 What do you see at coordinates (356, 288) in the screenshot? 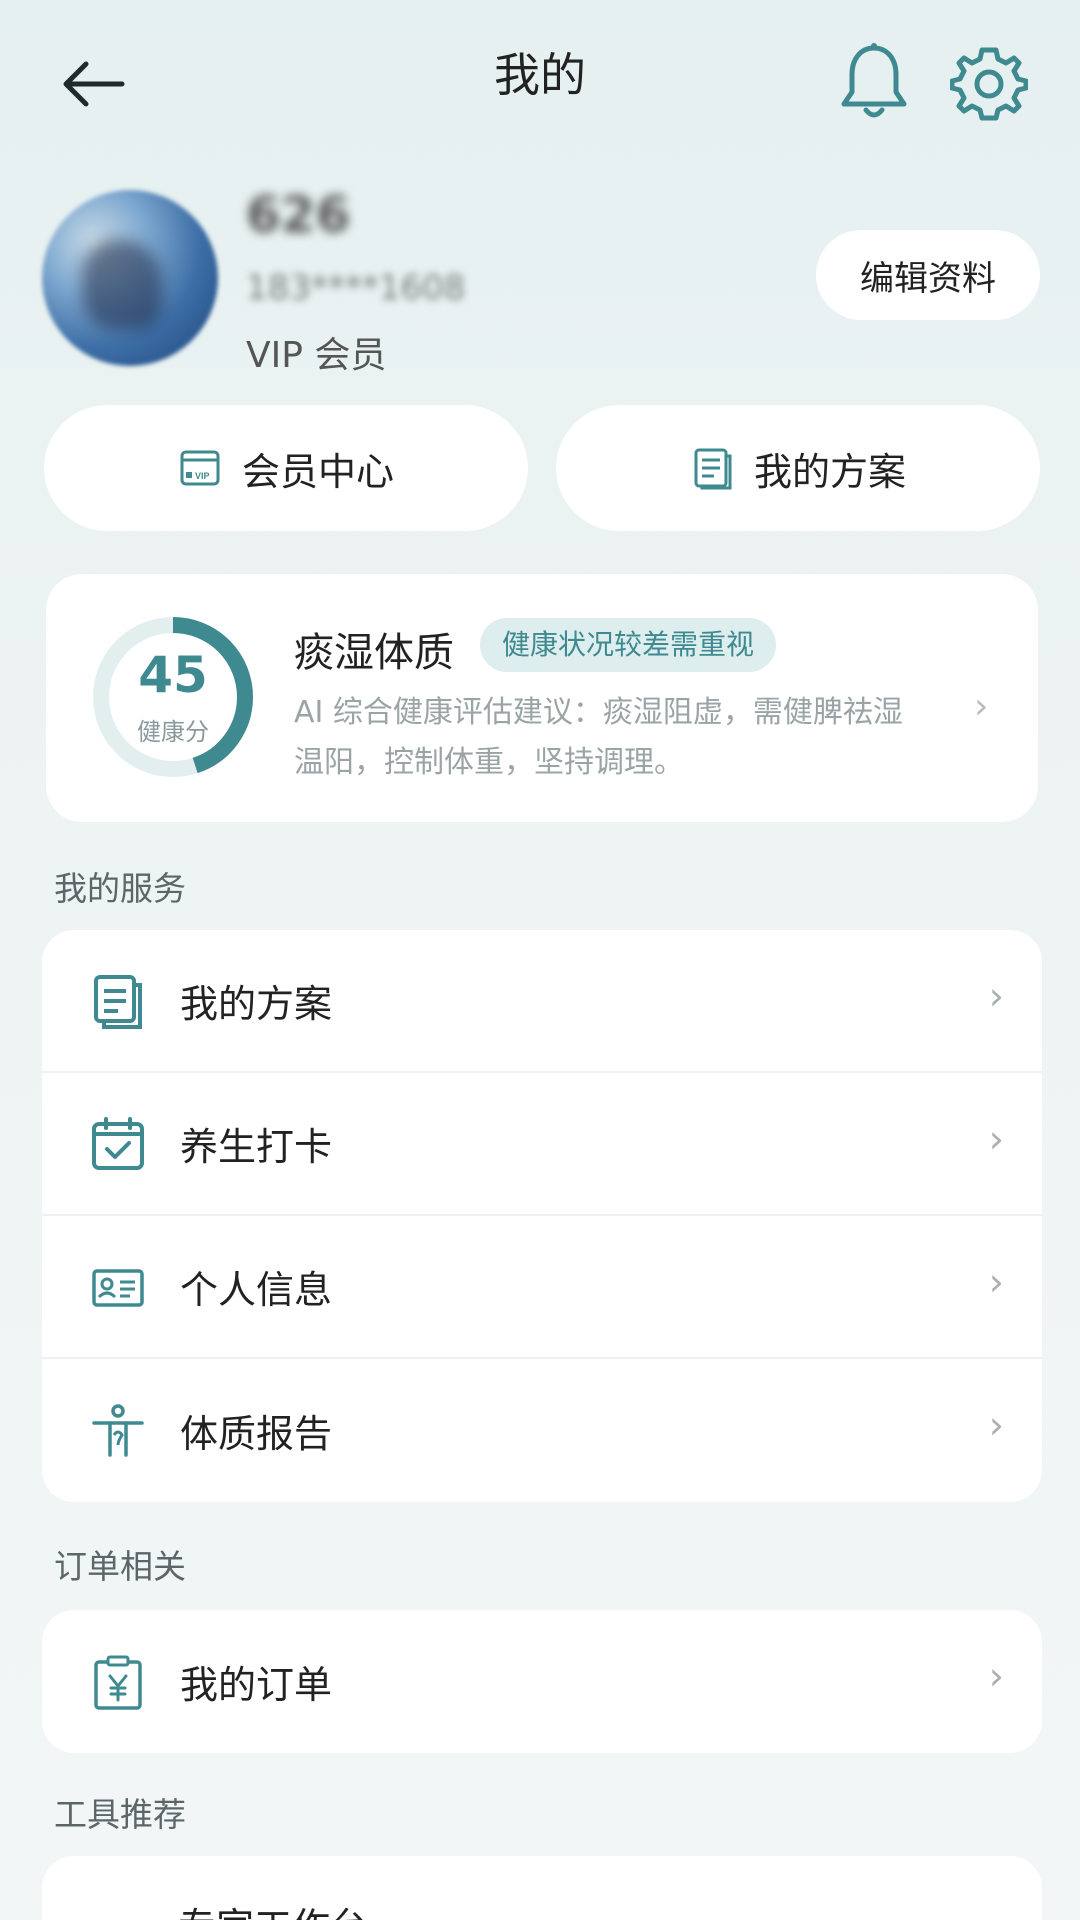
I see `phone-number: 183****1608` at bounding box center [356, 288].